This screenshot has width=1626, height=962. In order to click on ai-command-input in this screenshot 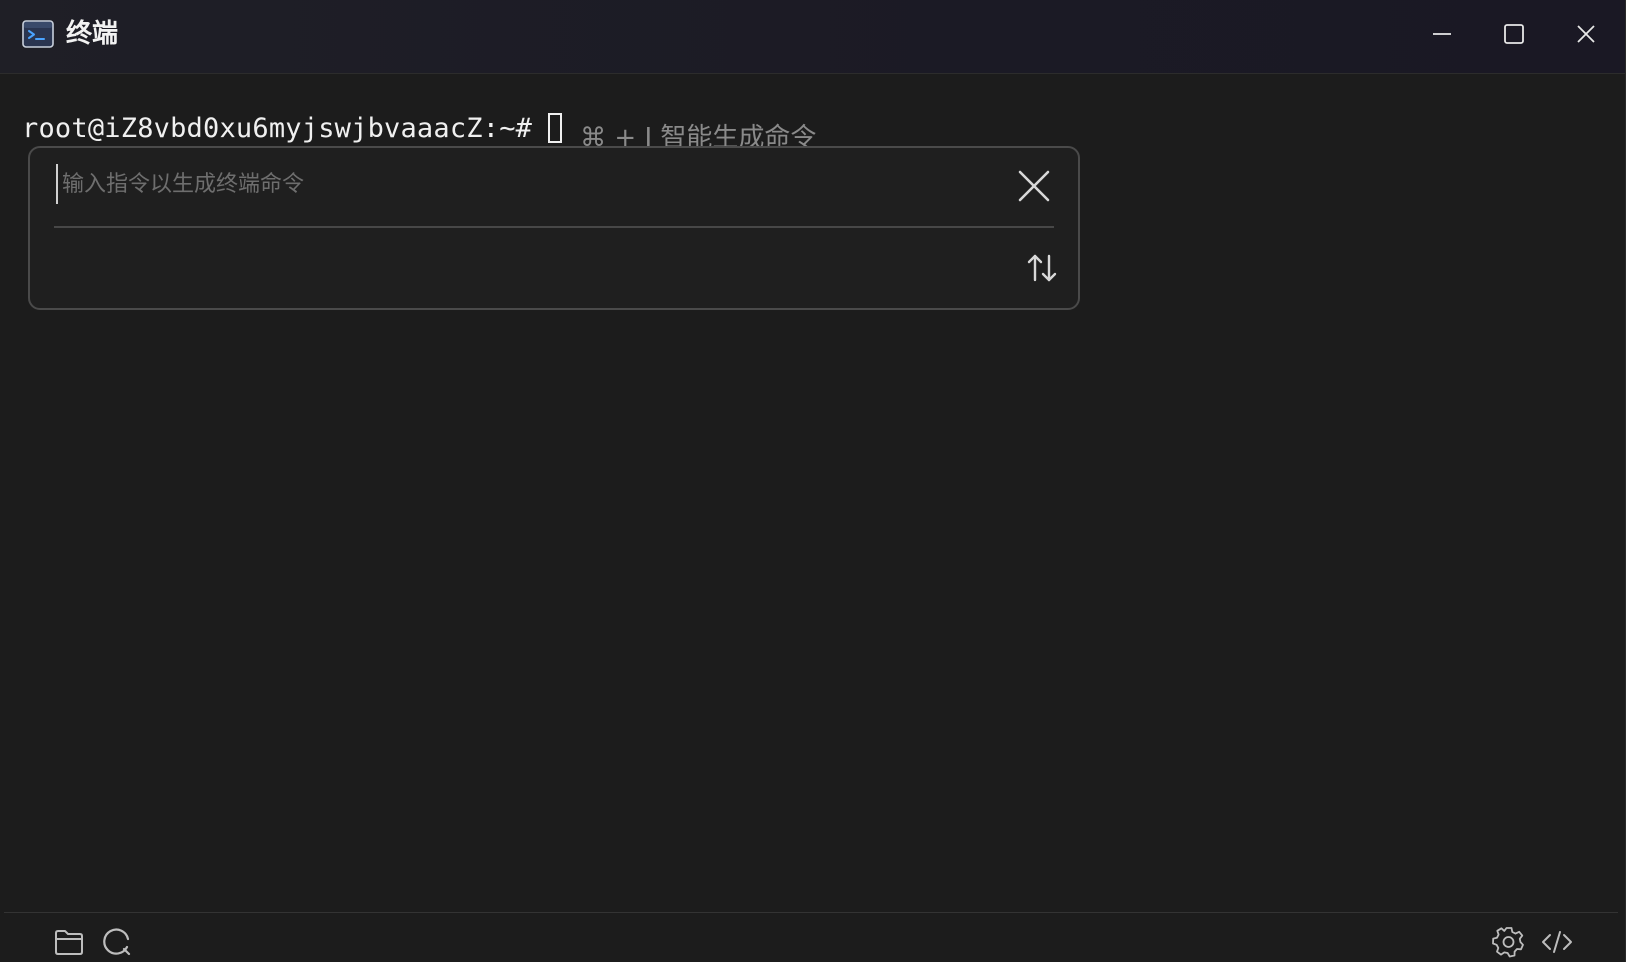, I will do `click(509, 184)`.